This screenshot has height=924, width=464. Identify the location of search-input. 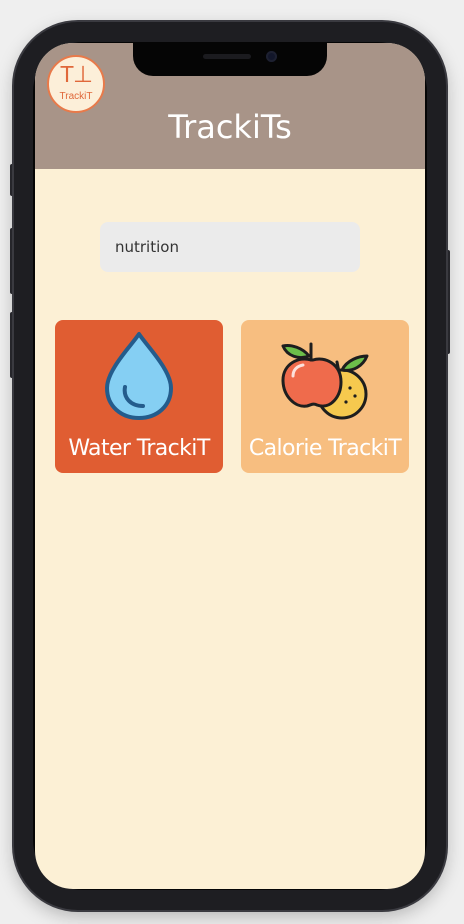
(230, 247).